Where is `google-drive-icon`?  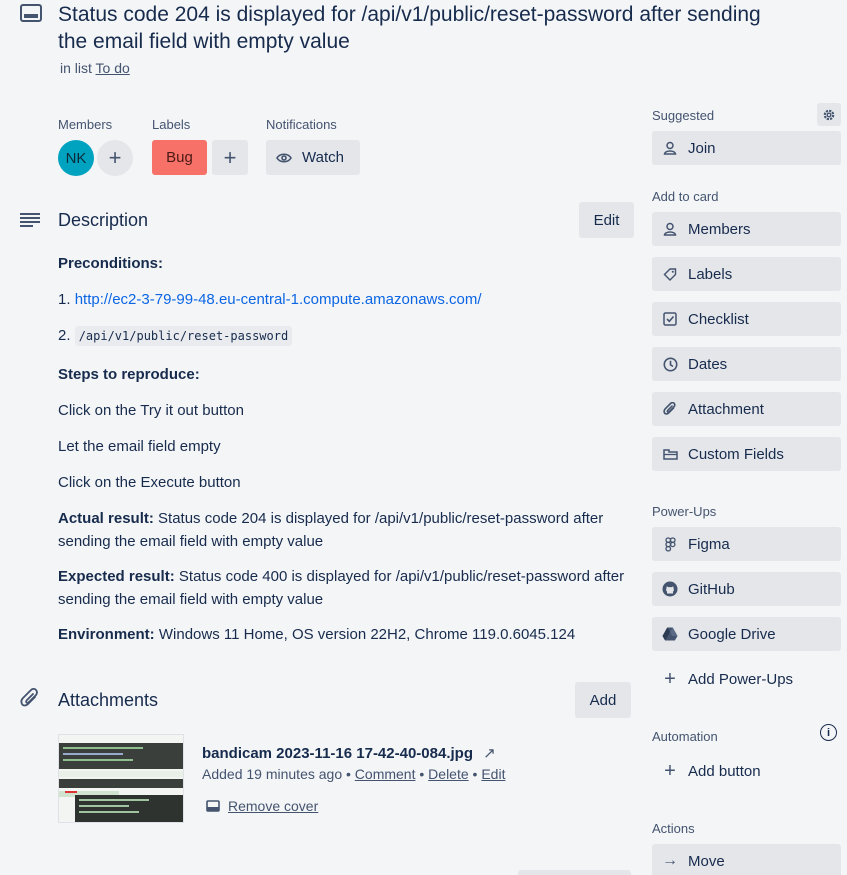 google-drive-icon is located at coordinates (670, 634).